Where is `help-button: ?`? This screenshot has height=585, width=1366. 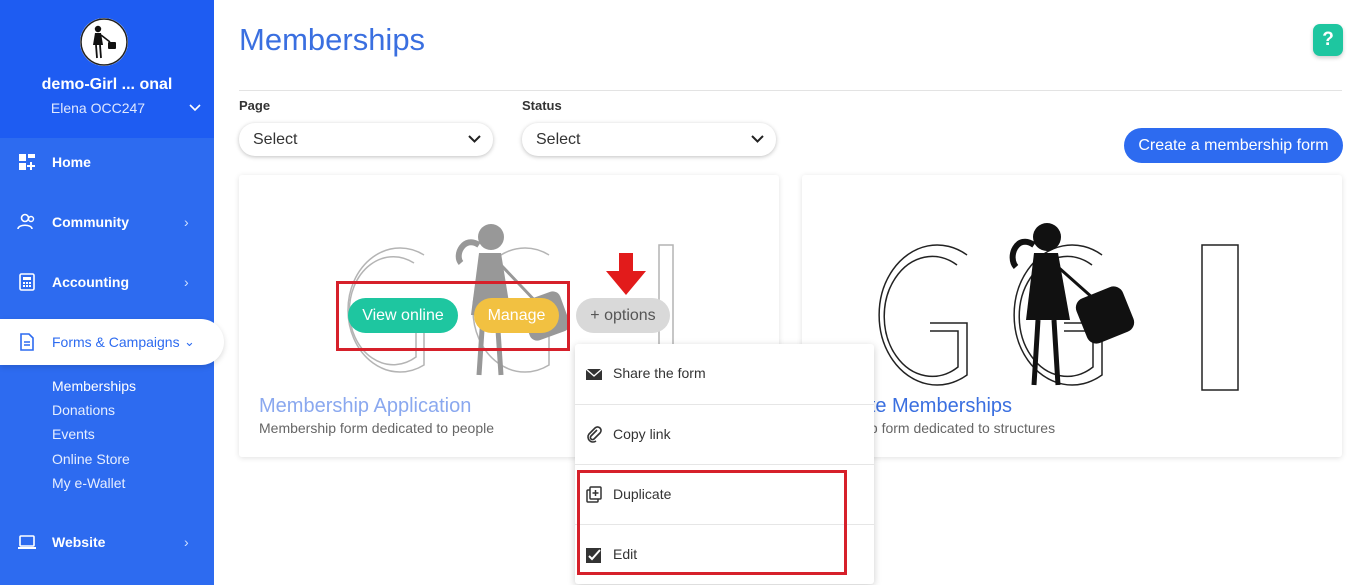 help-button: ? is located at coordinates (1328, 40).